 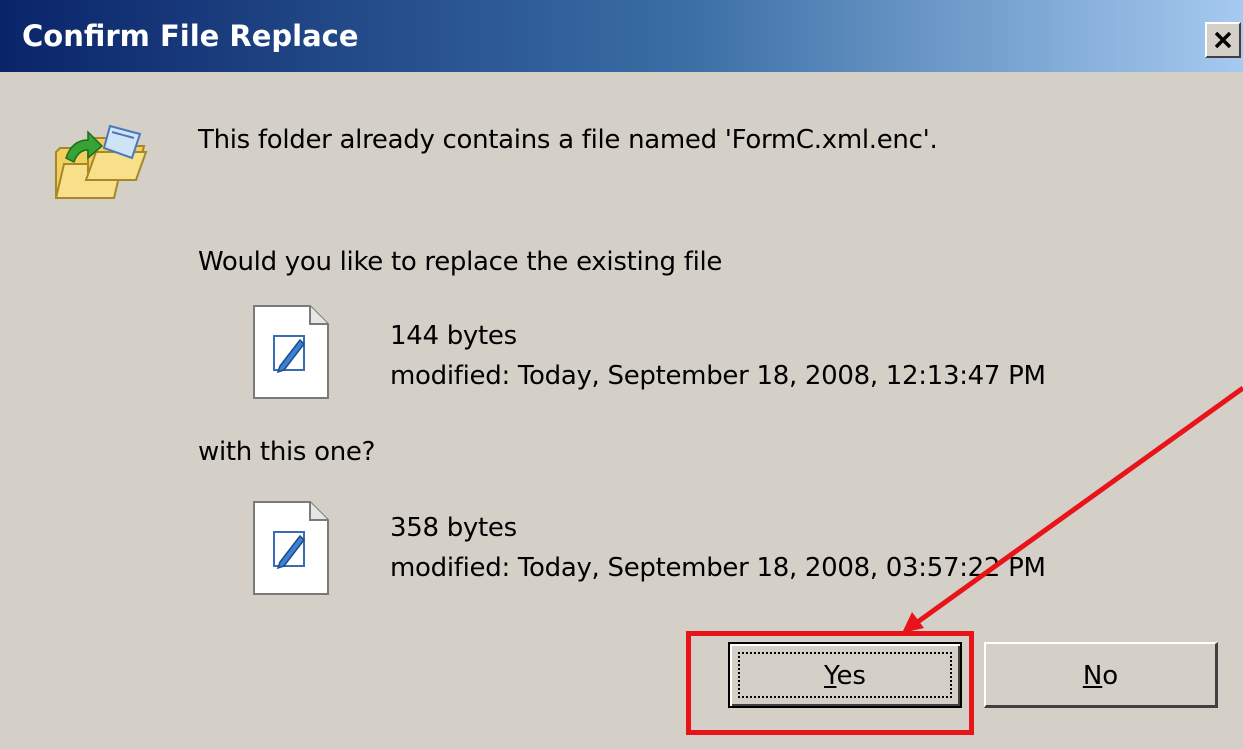 What do you see at coordinates (851, 676) in the screenshot?
I see `yes-label-rest: es` at bounding box center [851, 676].